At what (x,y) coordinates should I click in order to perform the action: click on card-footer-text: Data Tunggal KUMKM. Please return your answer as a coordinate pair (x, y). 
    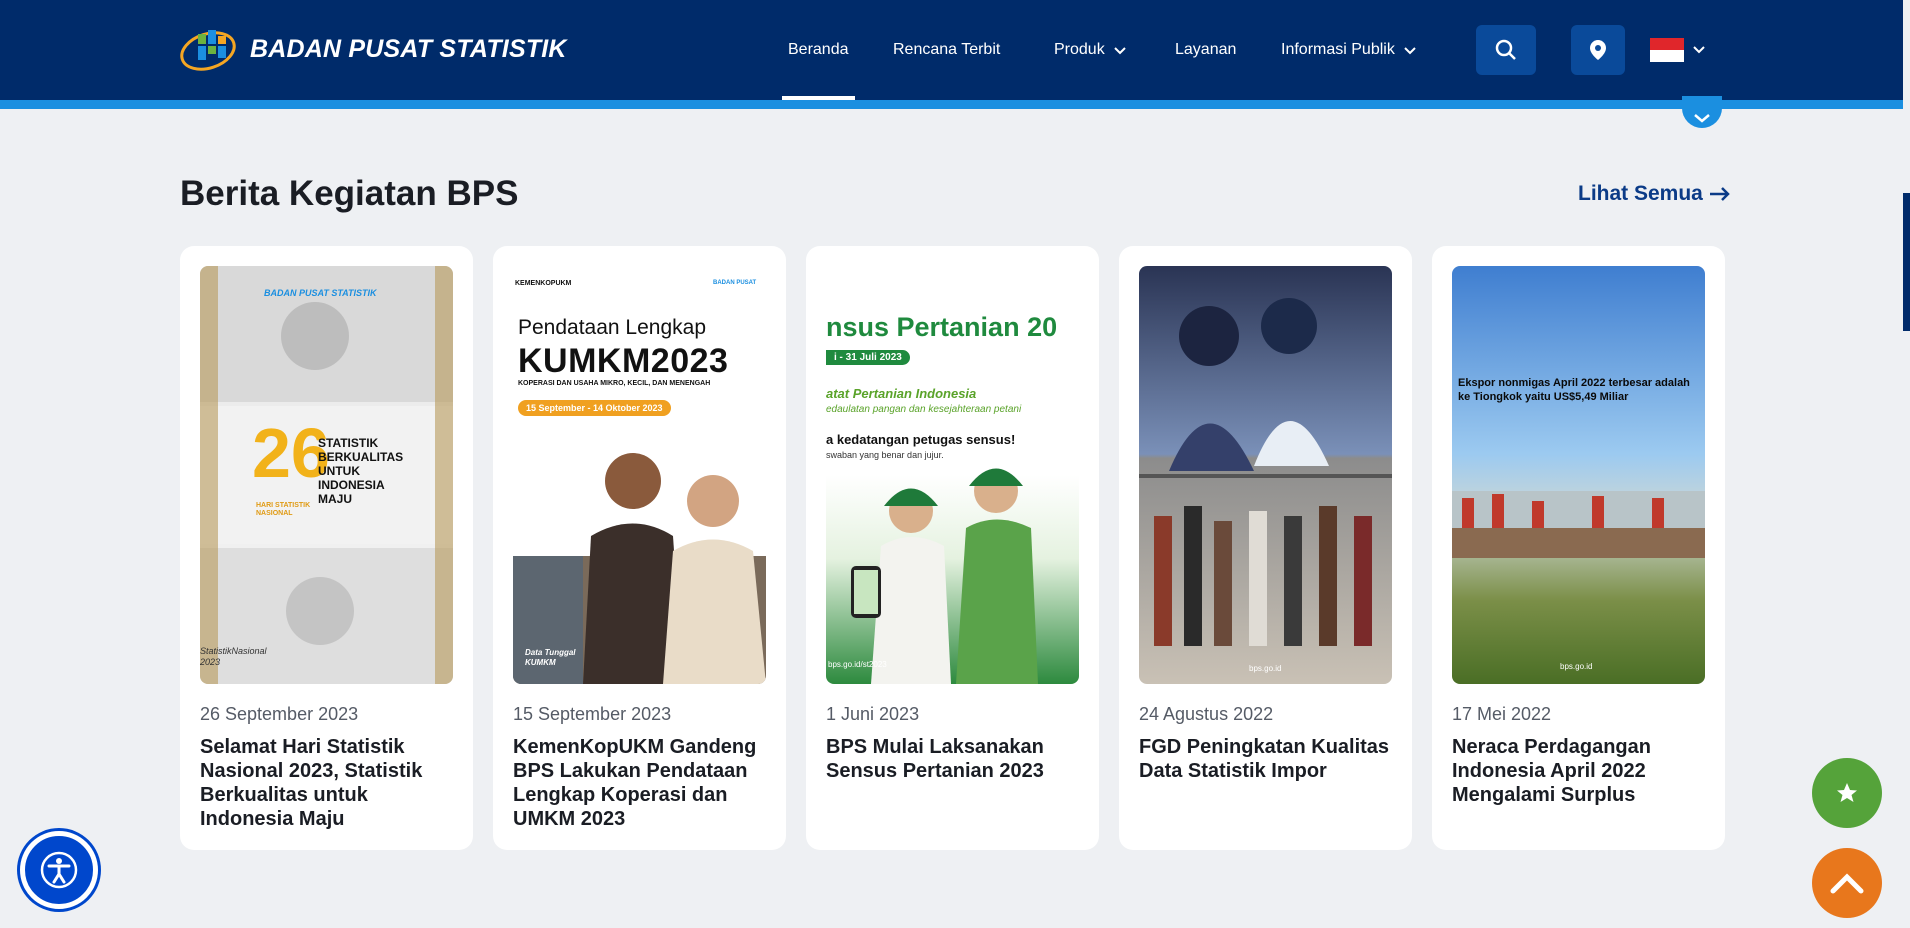
    Looking at the image, I should click on (550, 657).